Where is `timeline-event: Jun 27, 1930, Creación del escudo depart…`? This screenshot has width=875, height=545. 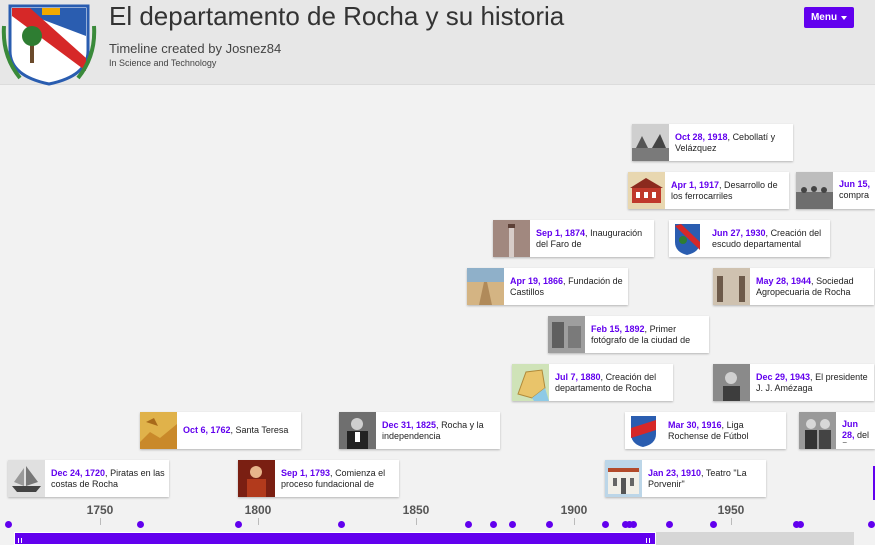
timeline-event: Jun 27, 1930, Creación del escudo depart… is located at coordinates (749, 238).